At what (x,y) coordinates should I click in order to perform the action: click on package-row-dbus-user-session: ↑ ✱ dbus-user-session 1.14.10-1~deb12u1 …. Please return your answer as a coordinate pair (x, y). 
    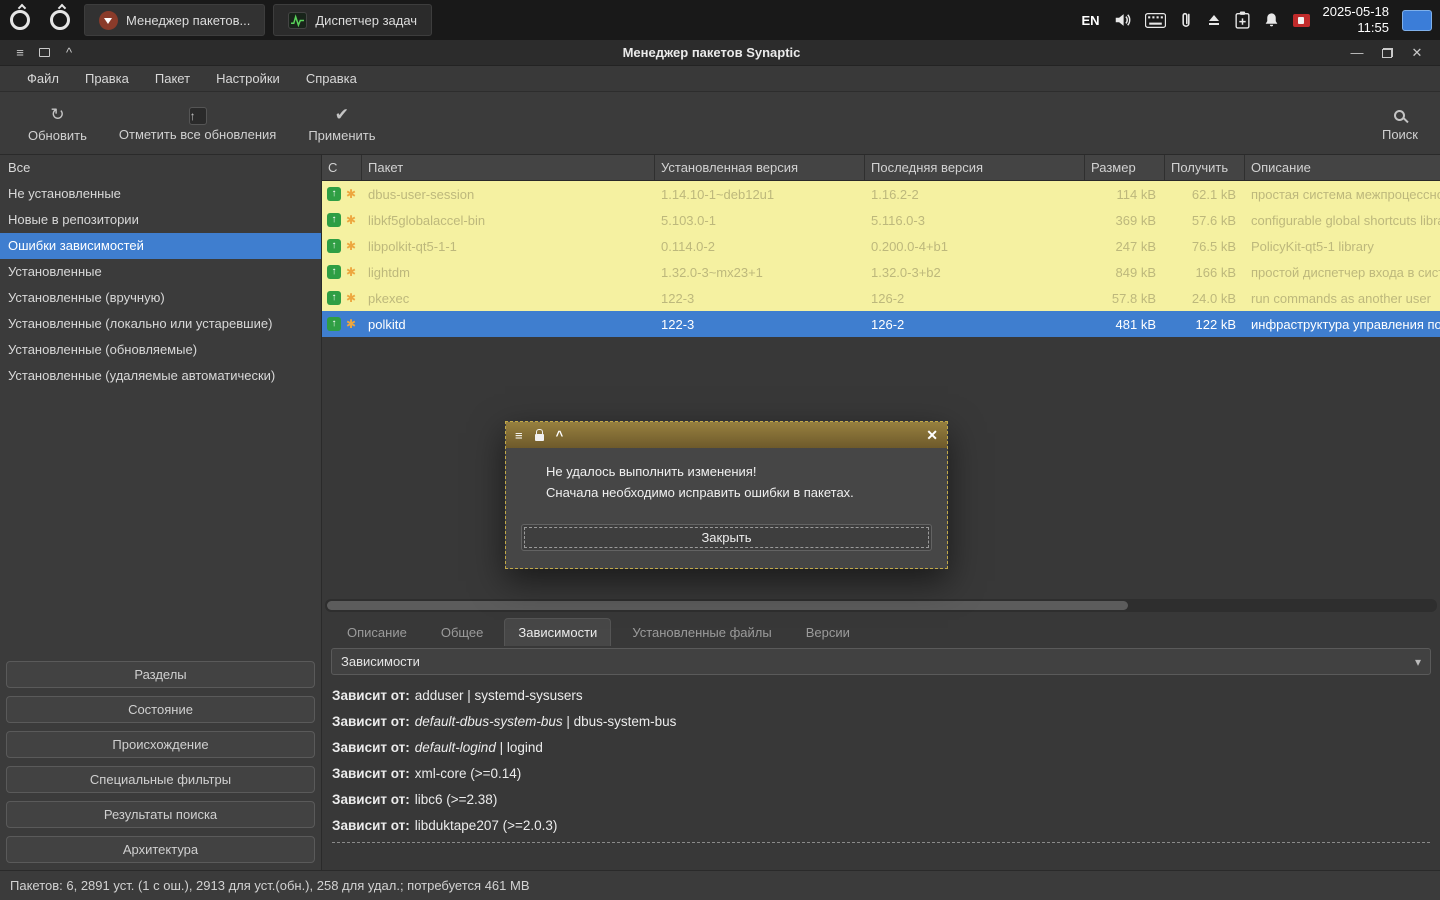
    Looking at the image, I should click on (881, 194).